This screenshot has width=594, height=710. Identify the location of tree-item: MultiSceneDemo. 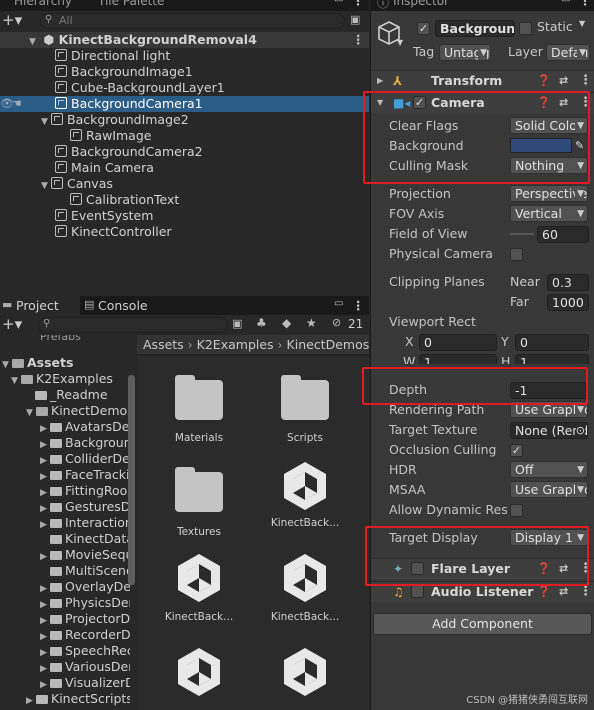
(65, 571).